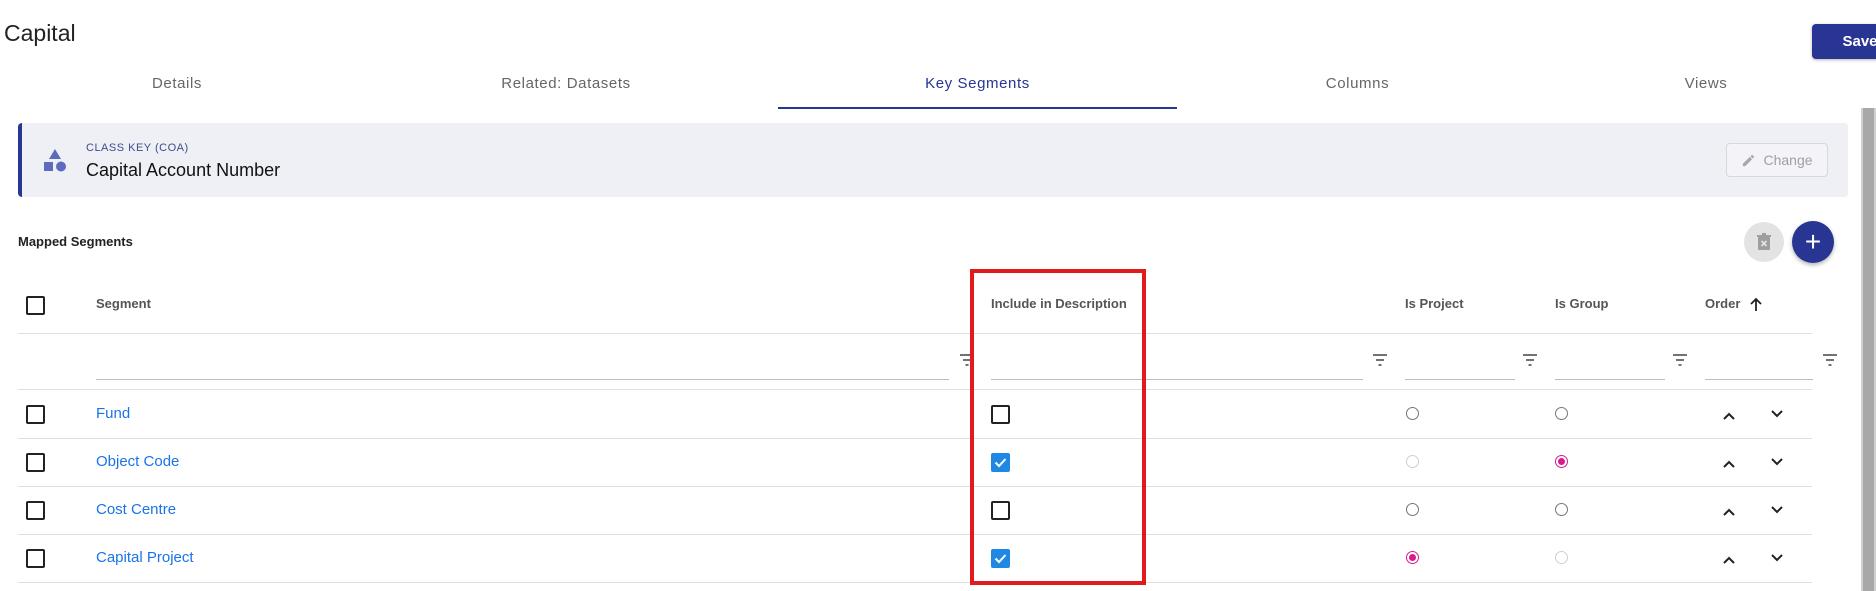 The height and width of the screenshot is (591, 1876). I want to click on tab-details: Details, so click(177, 92).